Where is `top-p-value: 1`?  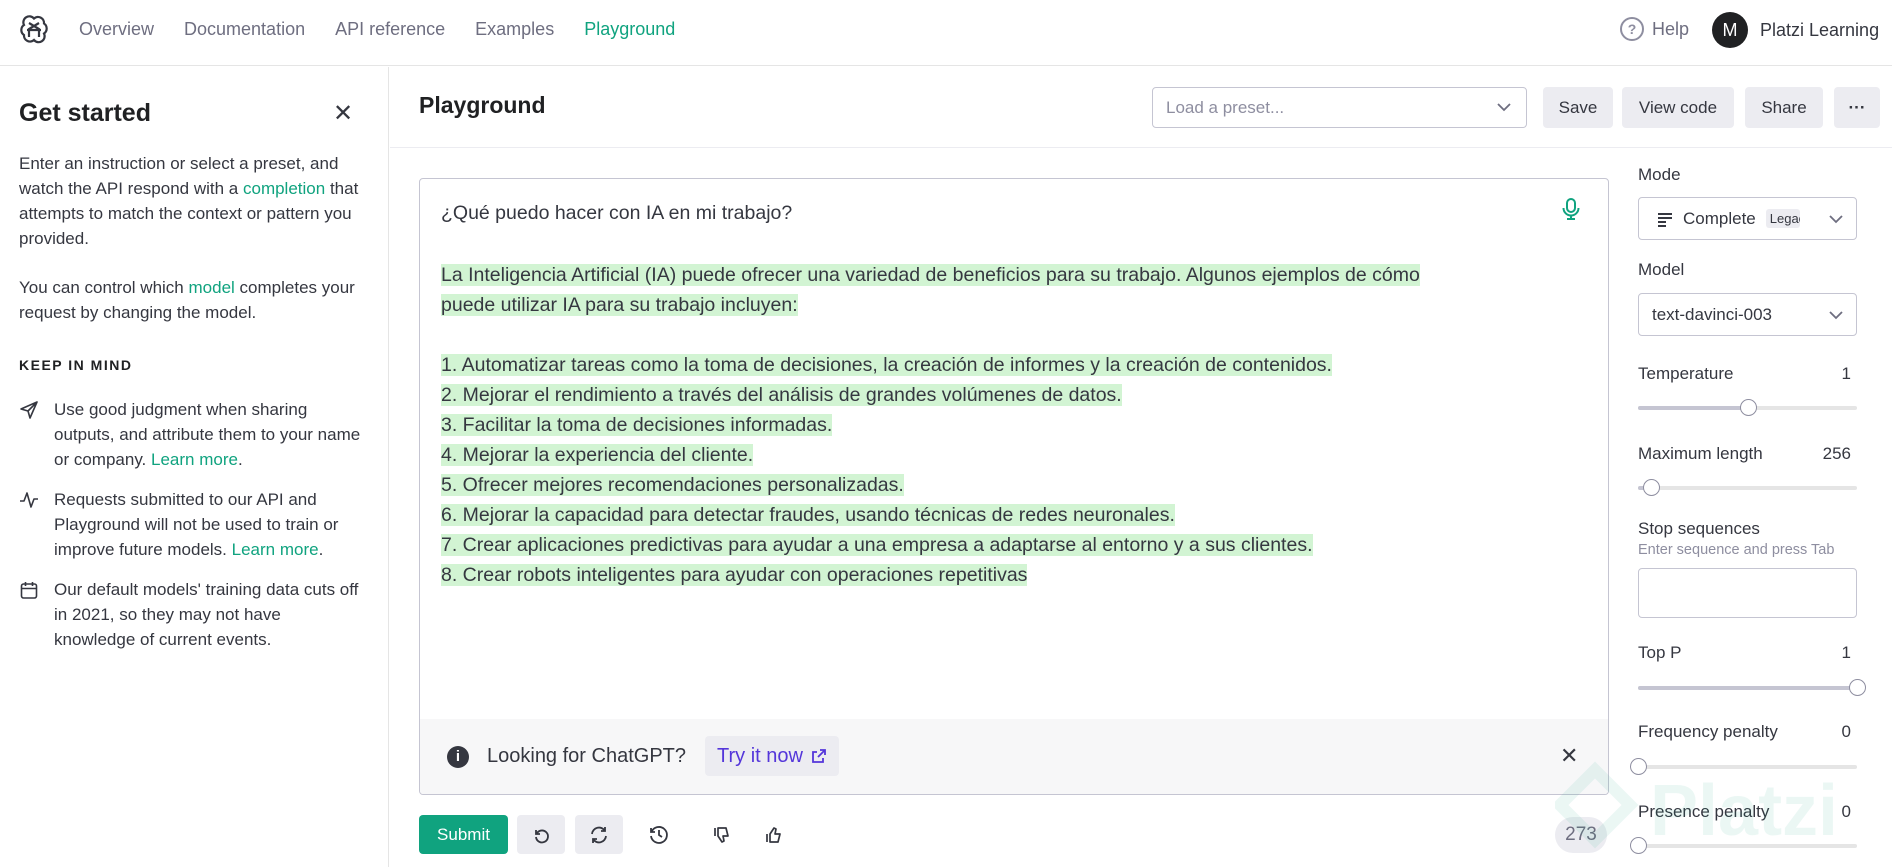
top-p-value: 1 is located at coordinates (1846, 653).